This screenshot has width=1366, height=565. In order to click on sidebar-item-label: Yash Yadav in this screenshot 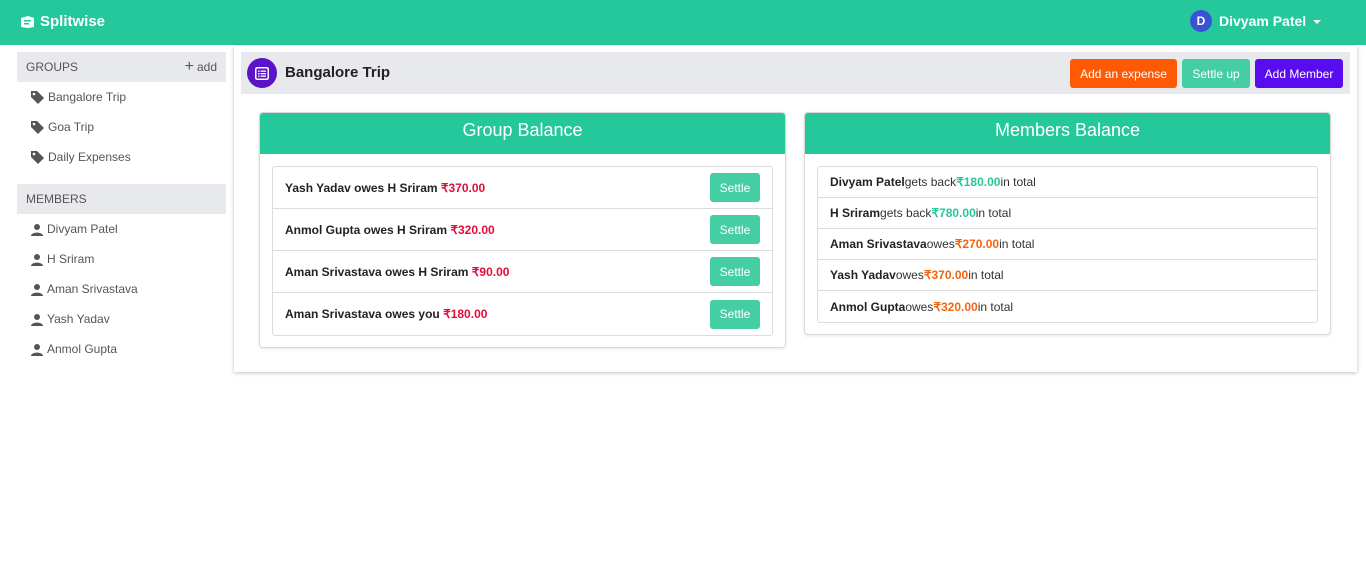, I will do `click(78, 319)`.